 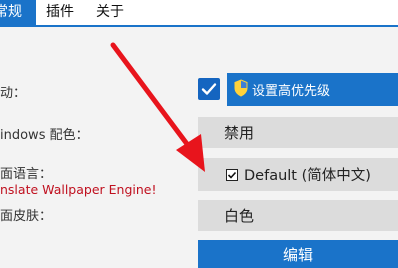 I want to click on check-icon, so click(x=209, y=89).